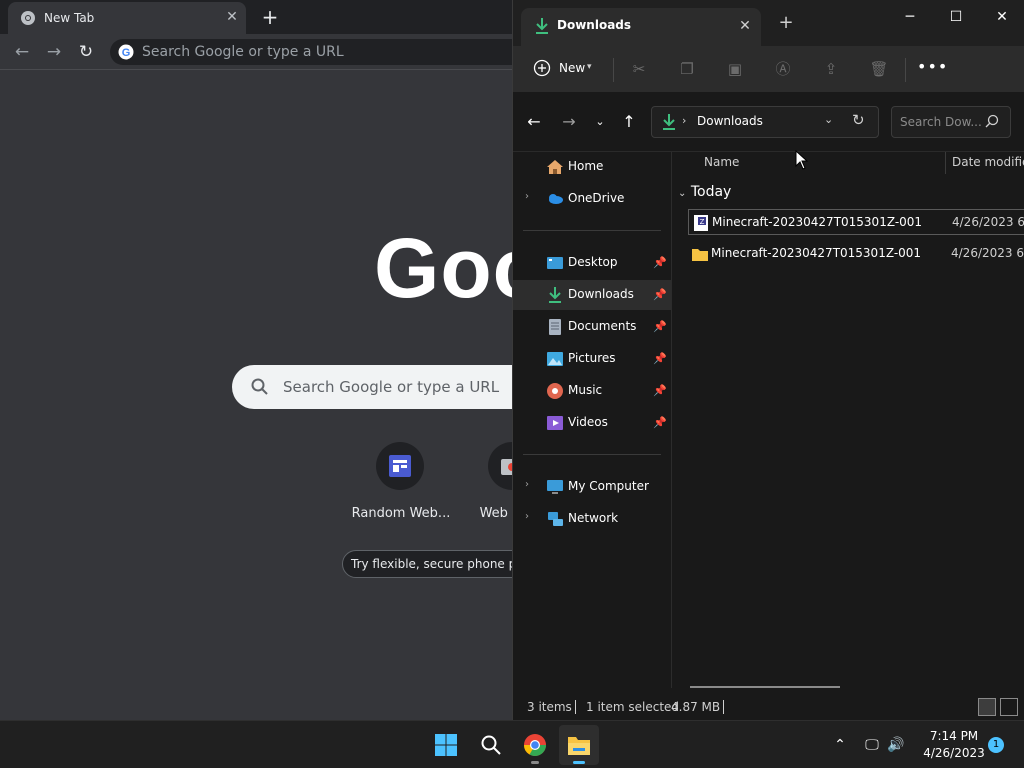 This screenshot has height=768, width=1024. Describe the element at coordinates (592, 359) in the screenshot. I see `nav-item-pictures: Pictures 📌` at that location.